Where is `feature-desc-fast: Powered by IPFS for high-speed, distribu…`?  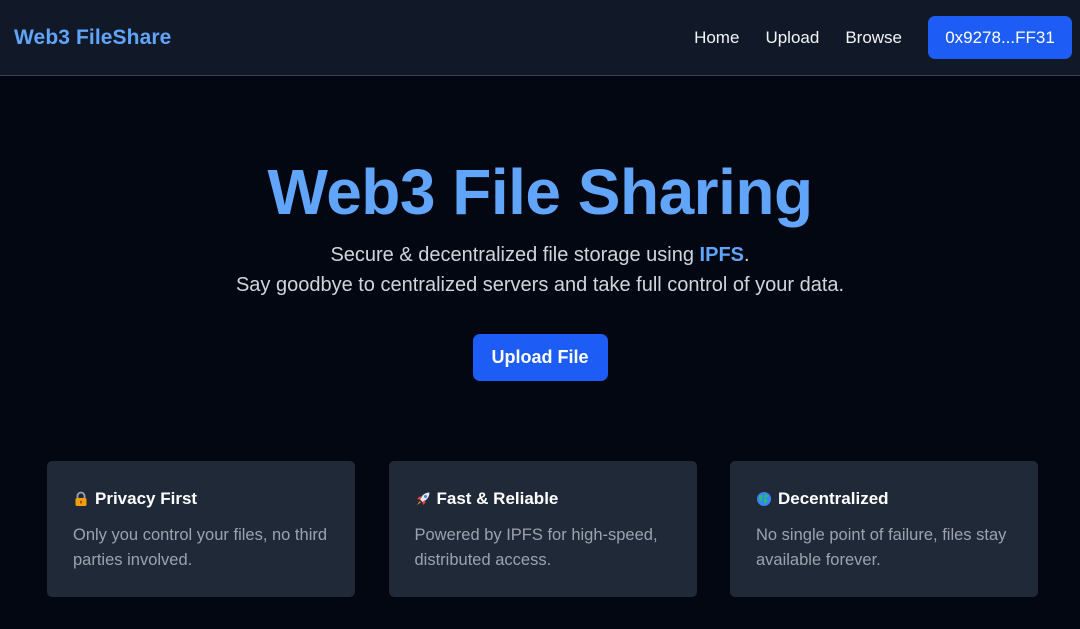
feature-desc-fast: Powered by IPFS for high-speed, distribu… is located at coordinates (536, 547).